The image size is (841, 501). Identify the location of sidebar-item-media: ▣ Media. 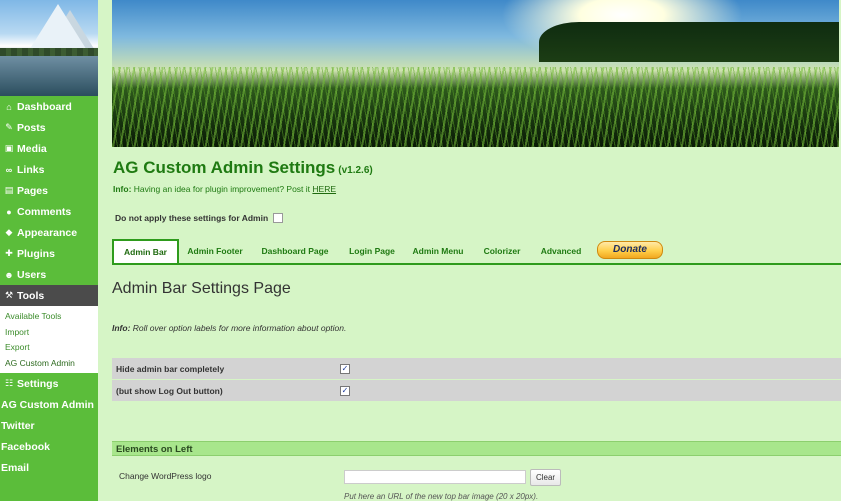
(49, 148).